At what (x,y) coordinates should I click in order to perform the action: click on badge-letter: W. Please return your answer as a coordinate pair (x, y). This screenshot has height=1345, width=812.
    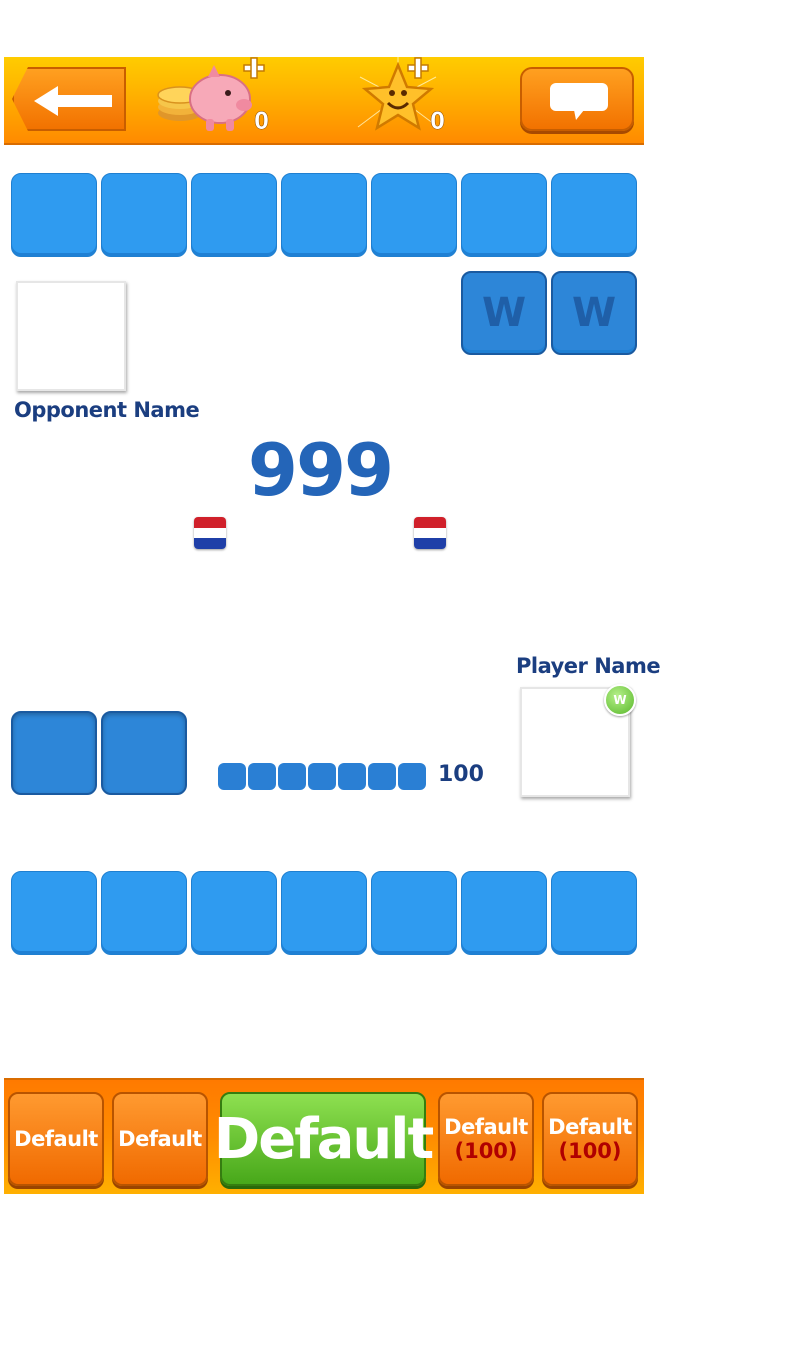
    Looking at the image, I should click on (620, 700).